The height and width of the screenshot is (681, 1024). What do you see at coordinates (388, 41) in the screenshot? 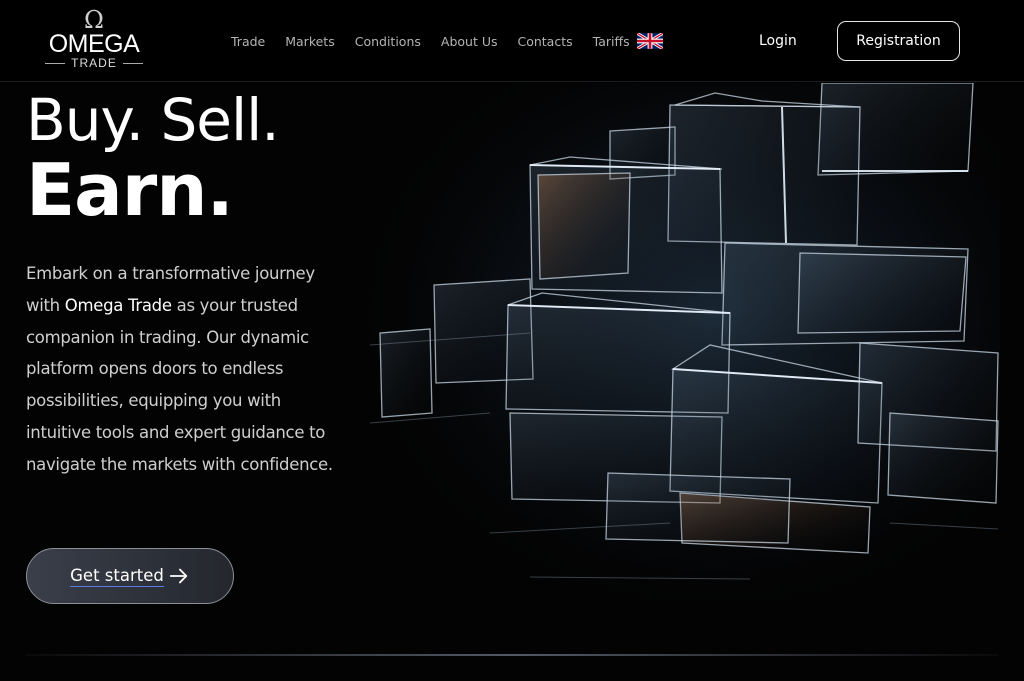
I see `nav-conditions: Conditions` at bounding box center [388, 41].